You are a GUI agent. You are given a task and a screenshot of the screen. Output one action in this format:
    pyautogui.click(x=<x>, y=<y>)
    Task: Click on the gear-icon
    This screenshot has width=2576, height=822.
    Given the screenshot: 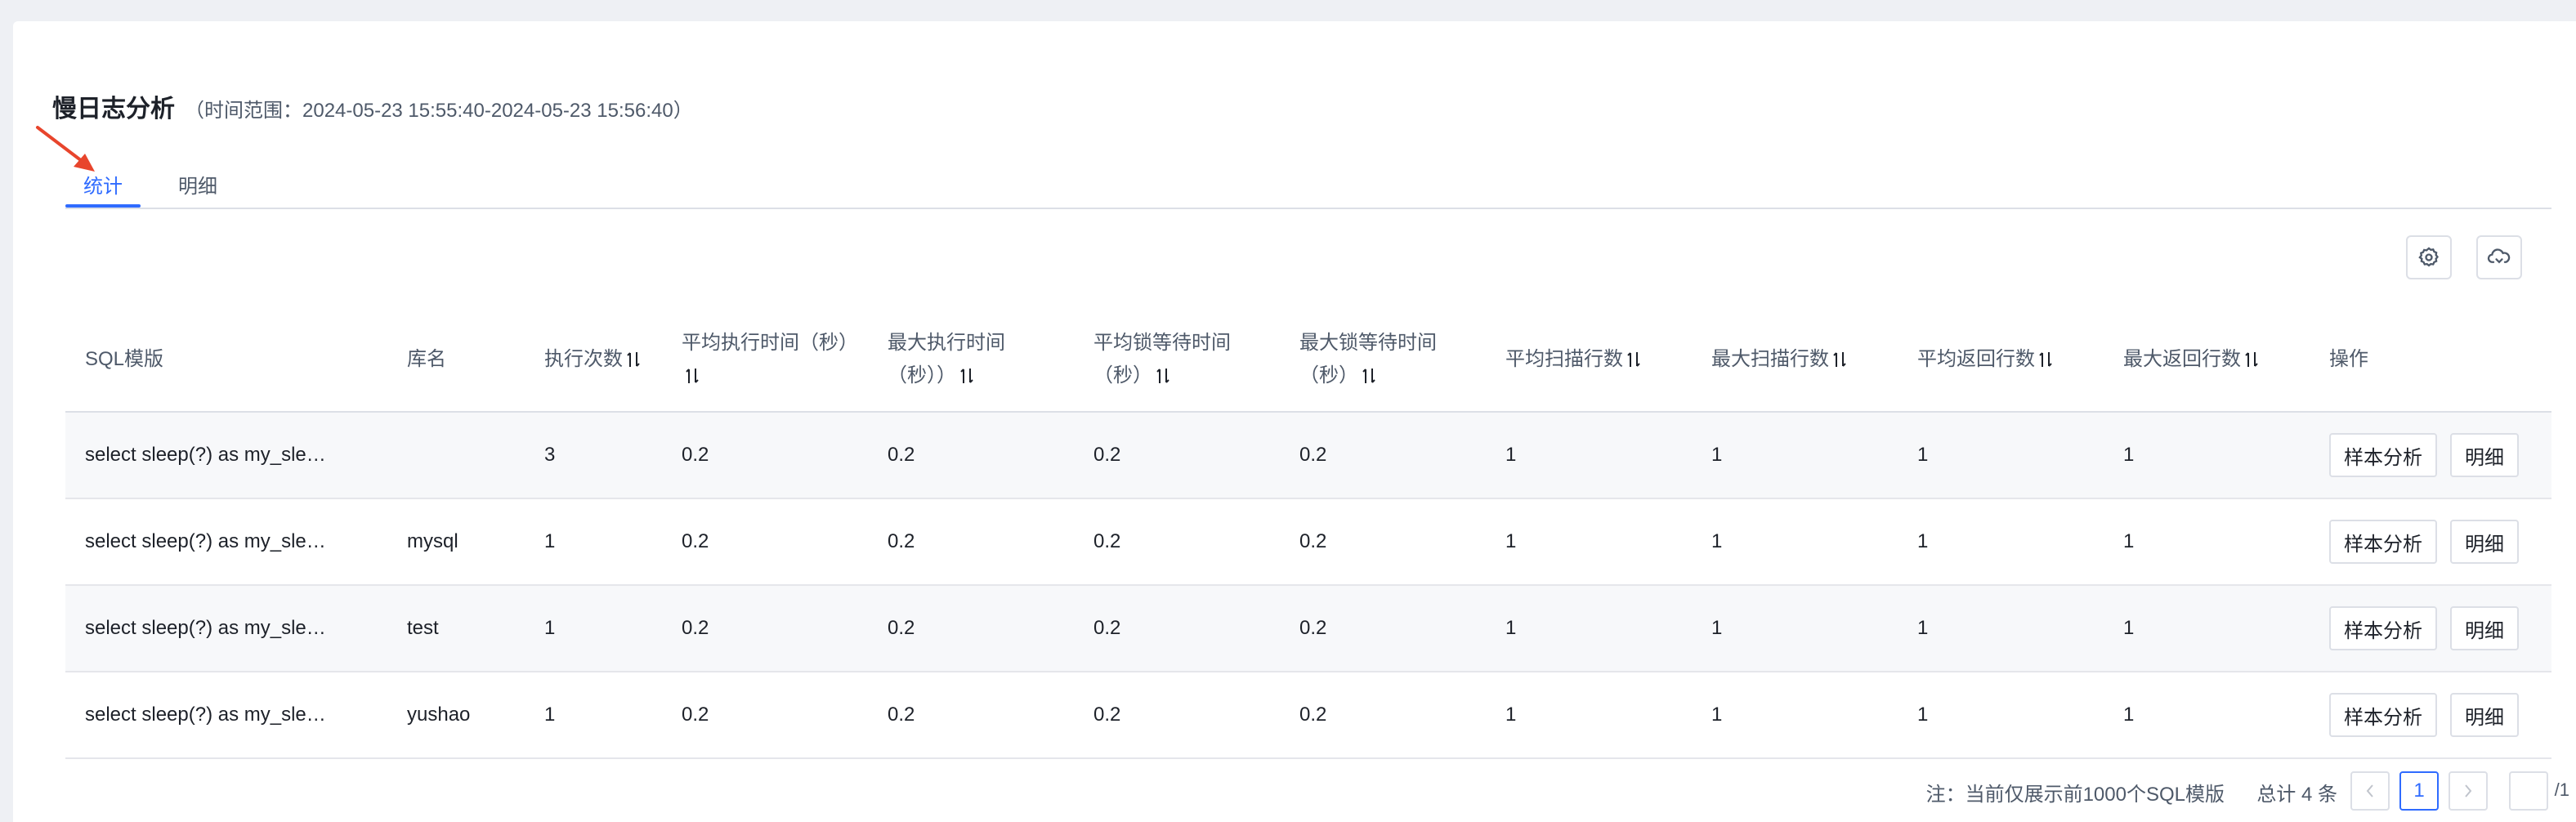 What is the action you would take?
    pyautogui.click(x=2428, y=257)
    